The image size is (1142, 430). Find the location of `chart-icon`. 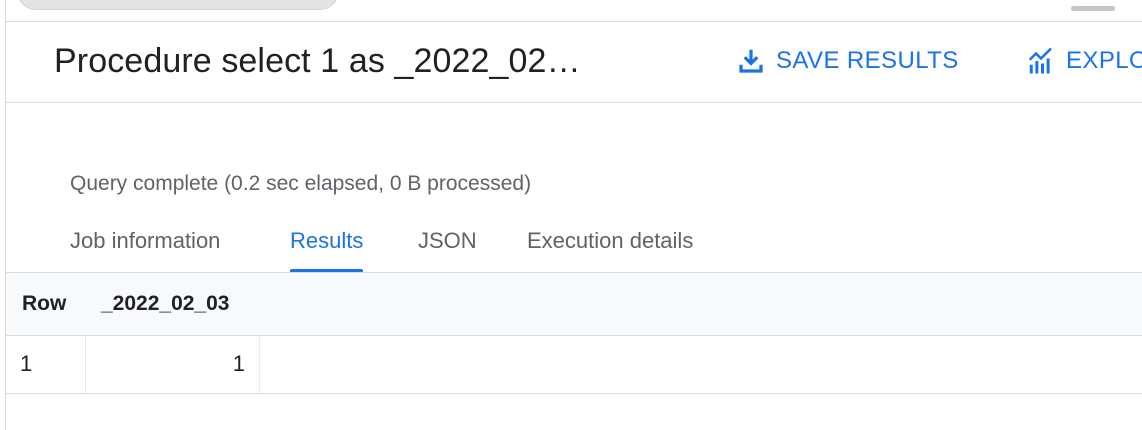

chart-icon is located at coordinates (1041, 61).